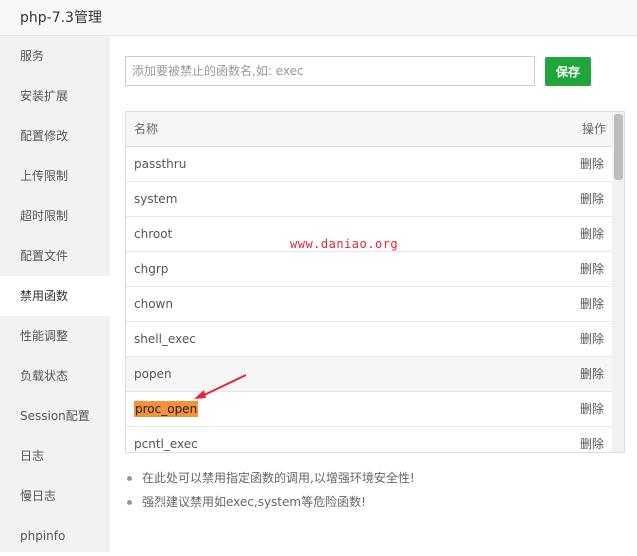  Describe the element at coordinates (593, 129) in the screenshot. I see `column-header-action: 操作` at that location.